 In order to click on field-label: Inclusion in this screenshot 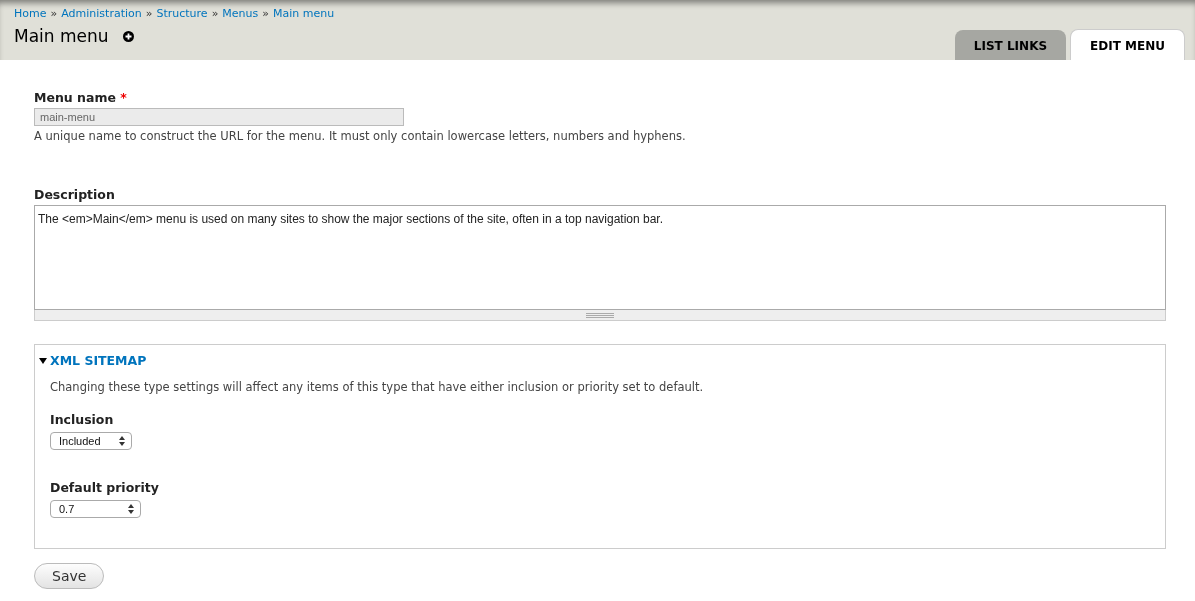, I will do `click(82, 419)`.